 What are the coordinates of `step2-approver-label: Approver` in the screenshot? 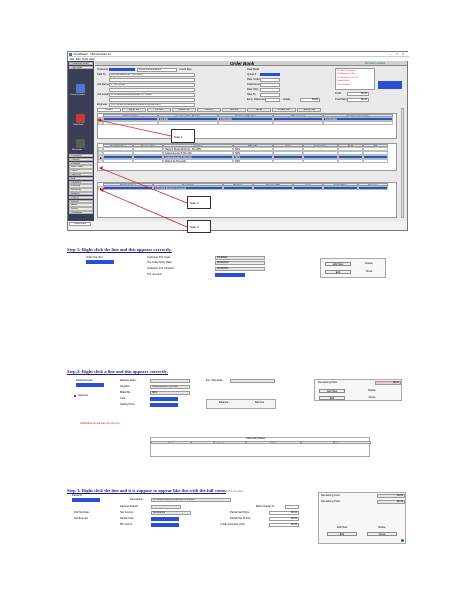 It's located at (83, 395).